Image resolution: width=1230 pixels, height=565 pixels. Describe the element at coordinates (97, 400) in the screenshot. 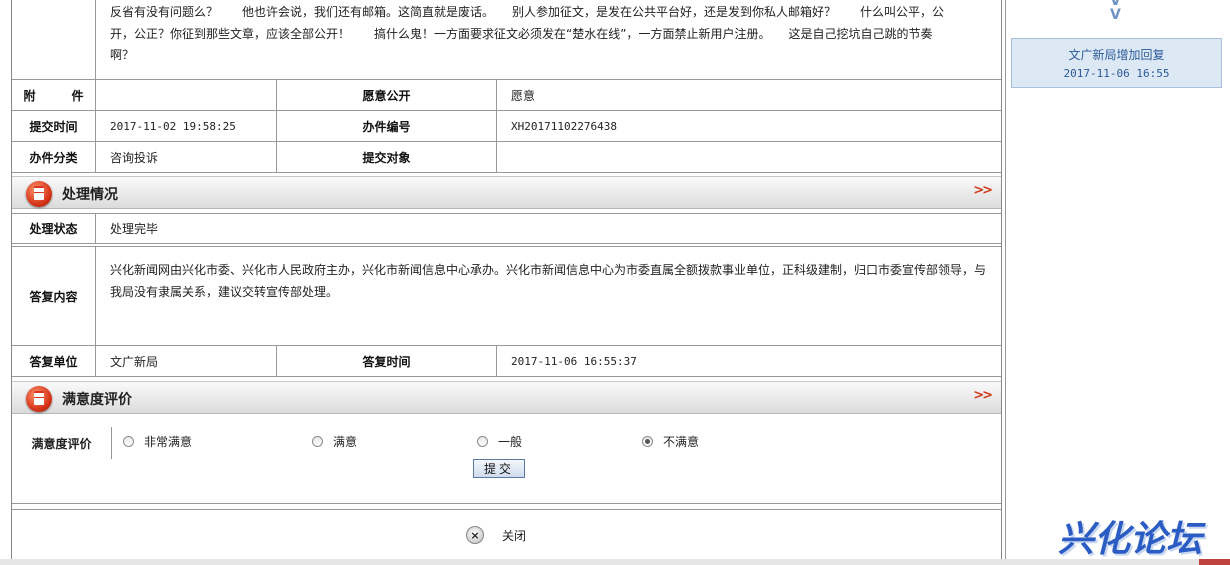

I see `satisfaction-section-title: 满意度评价` at that location.